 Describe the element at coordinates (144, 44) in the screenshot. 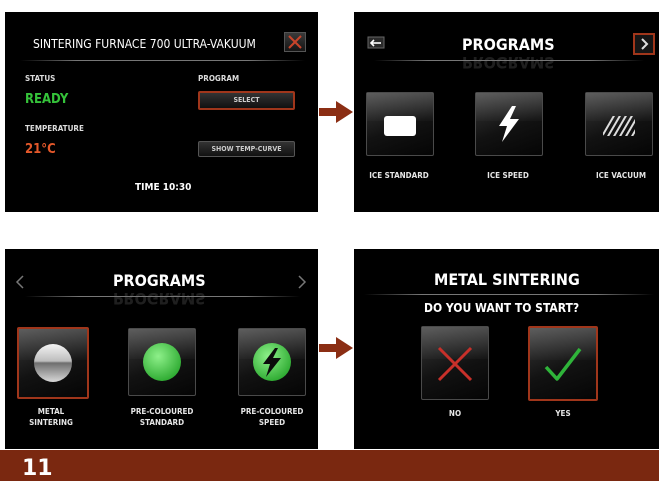

I see `furnace-title: SINTERING FURNACE 700 ULTRA-VAKUUM` at that location.